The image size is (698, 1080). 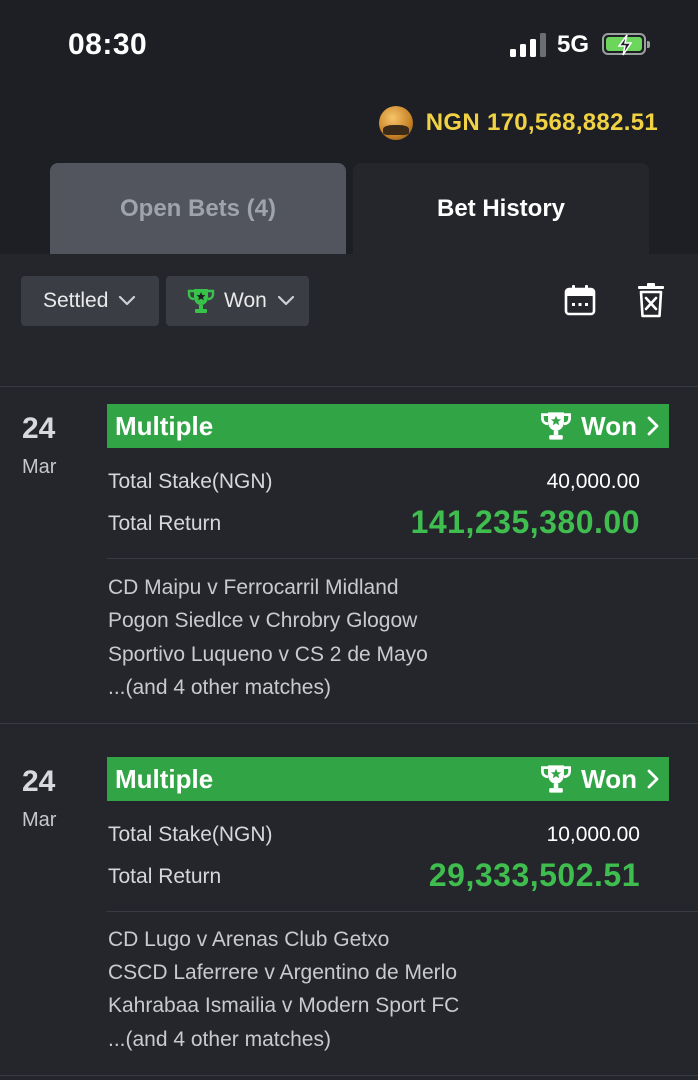 I want to click on status-bar: 08:30 5G, so click(x=349, y=45).